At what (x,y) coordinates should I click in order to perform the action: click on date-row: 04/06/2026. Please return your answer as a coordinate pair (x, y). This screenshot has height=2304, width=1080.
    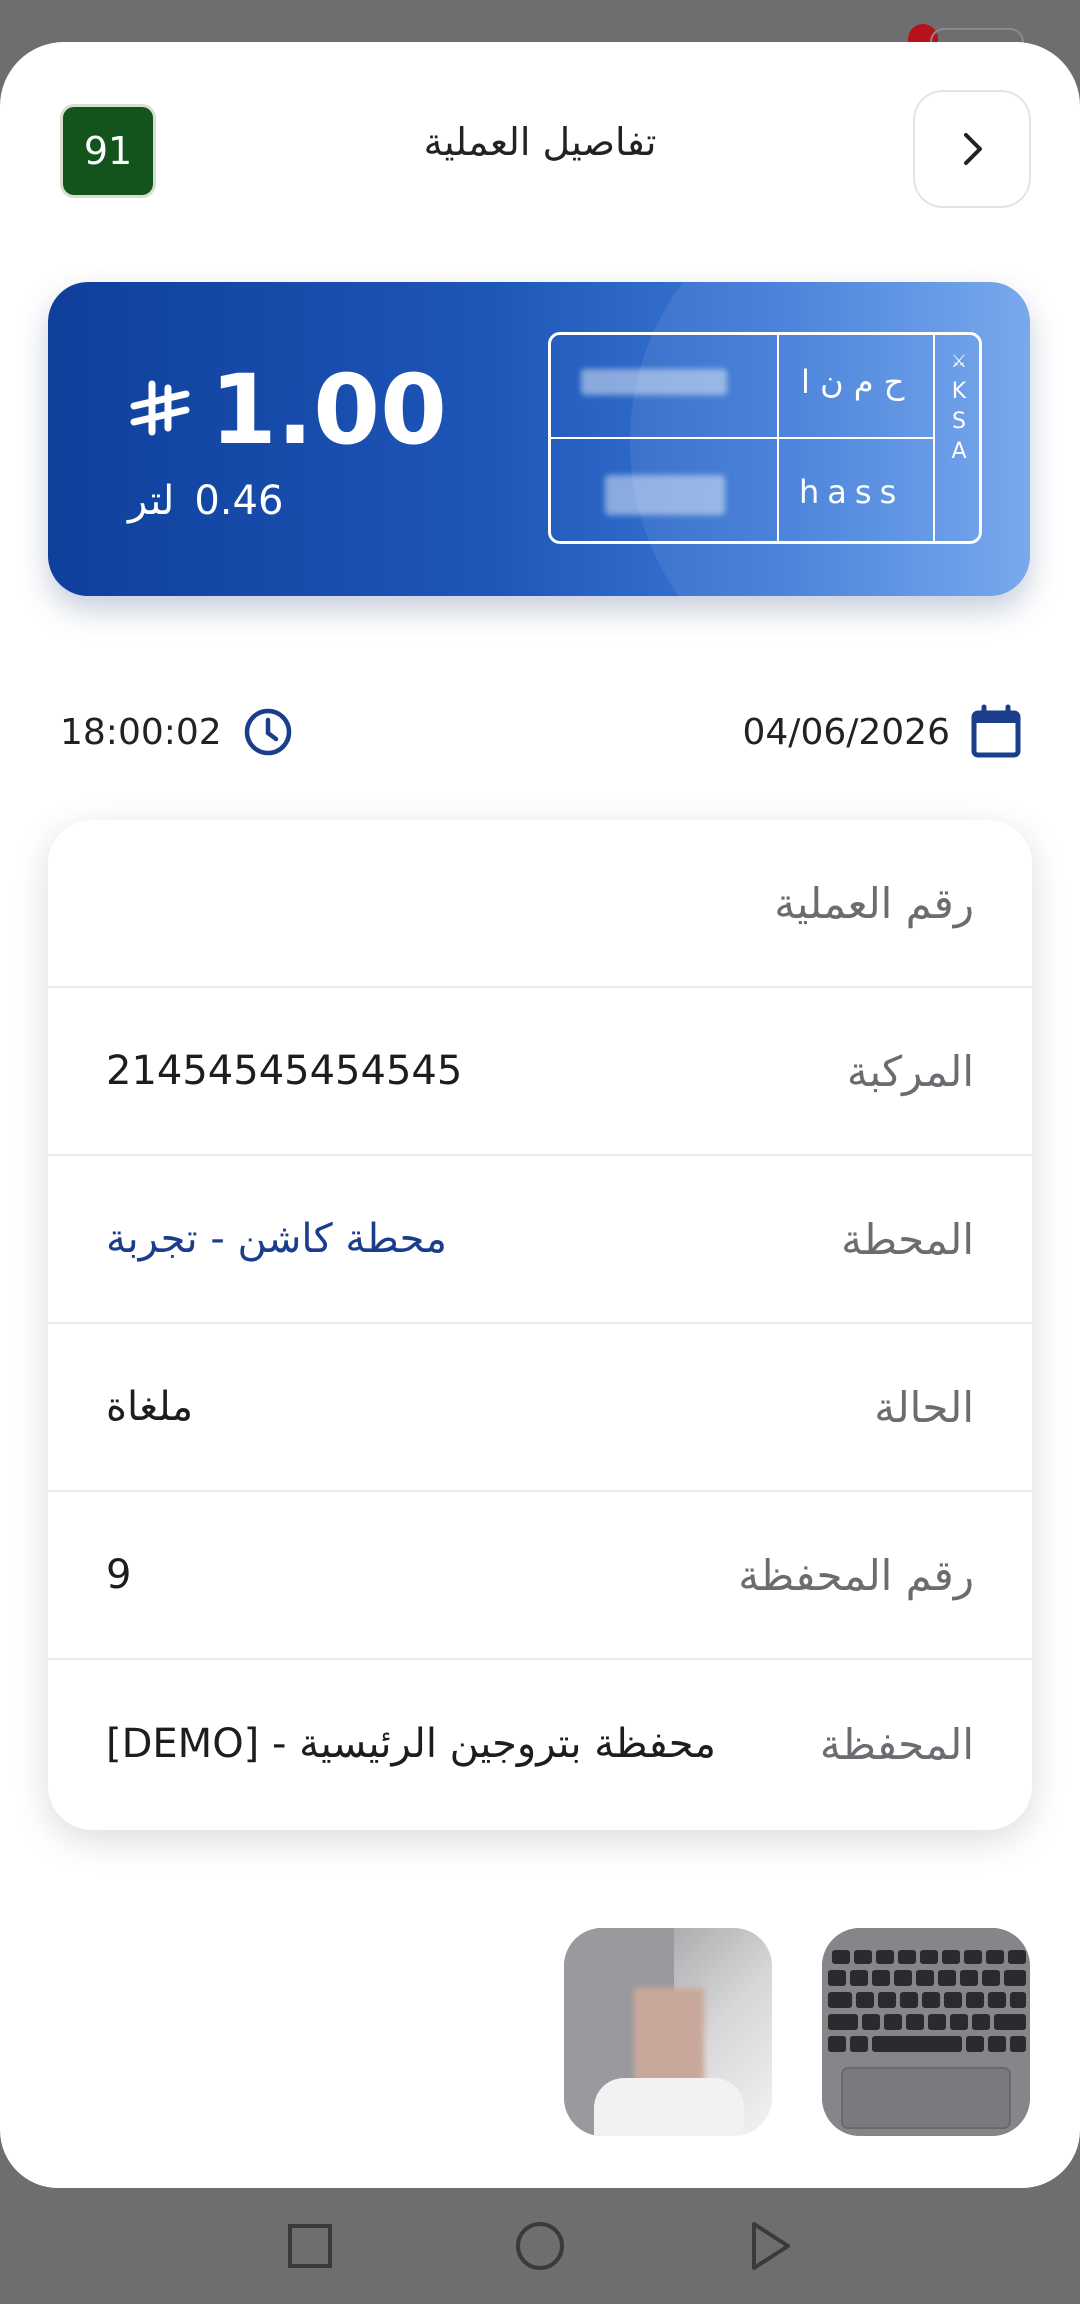
    Looking at the image, I should click on (883, 732).